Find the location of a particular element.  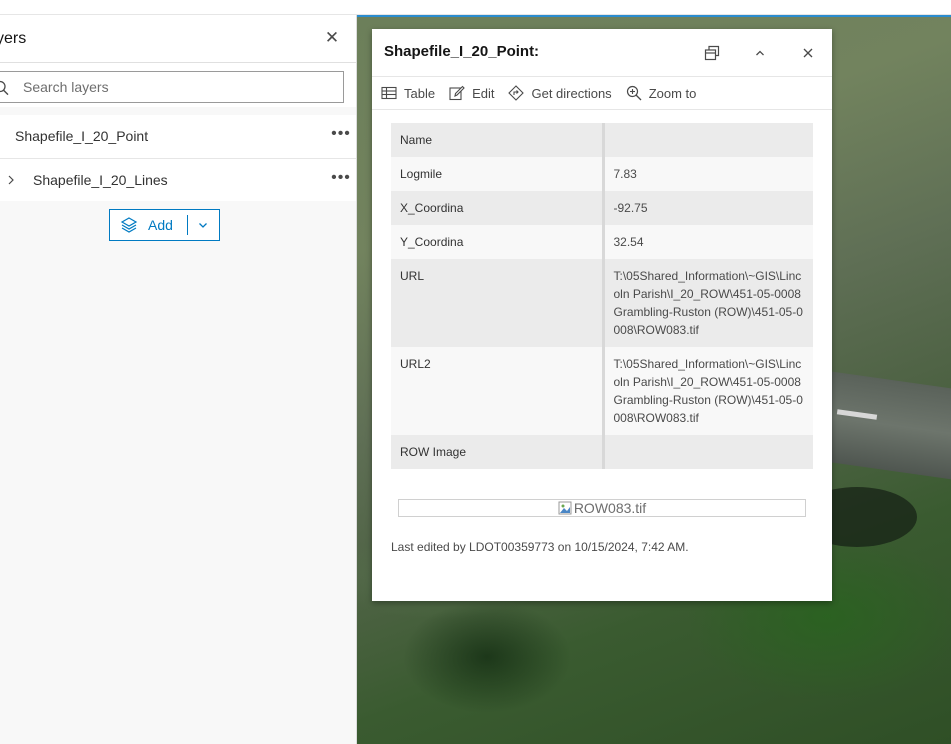

search-container is located at coordinates (178, 85).